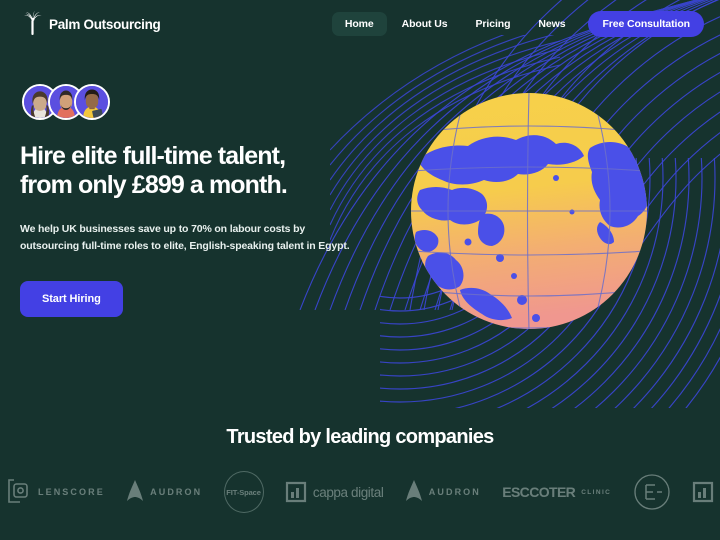  I want to click on nav-item-about-us: About Us, so click(425, 24).